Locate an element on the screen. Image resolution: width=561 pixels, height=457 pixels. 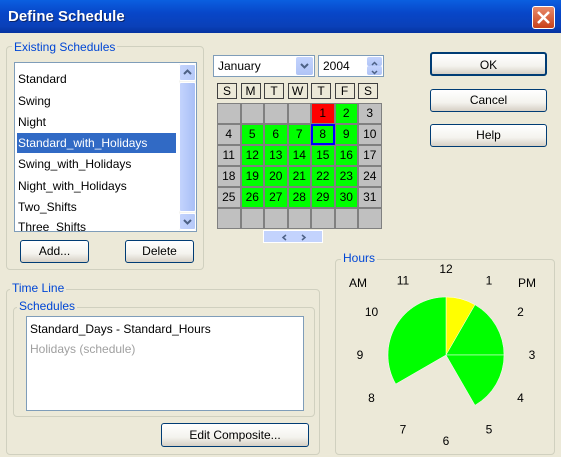
calendar-day: 5 is located at coordinates (252, 134).